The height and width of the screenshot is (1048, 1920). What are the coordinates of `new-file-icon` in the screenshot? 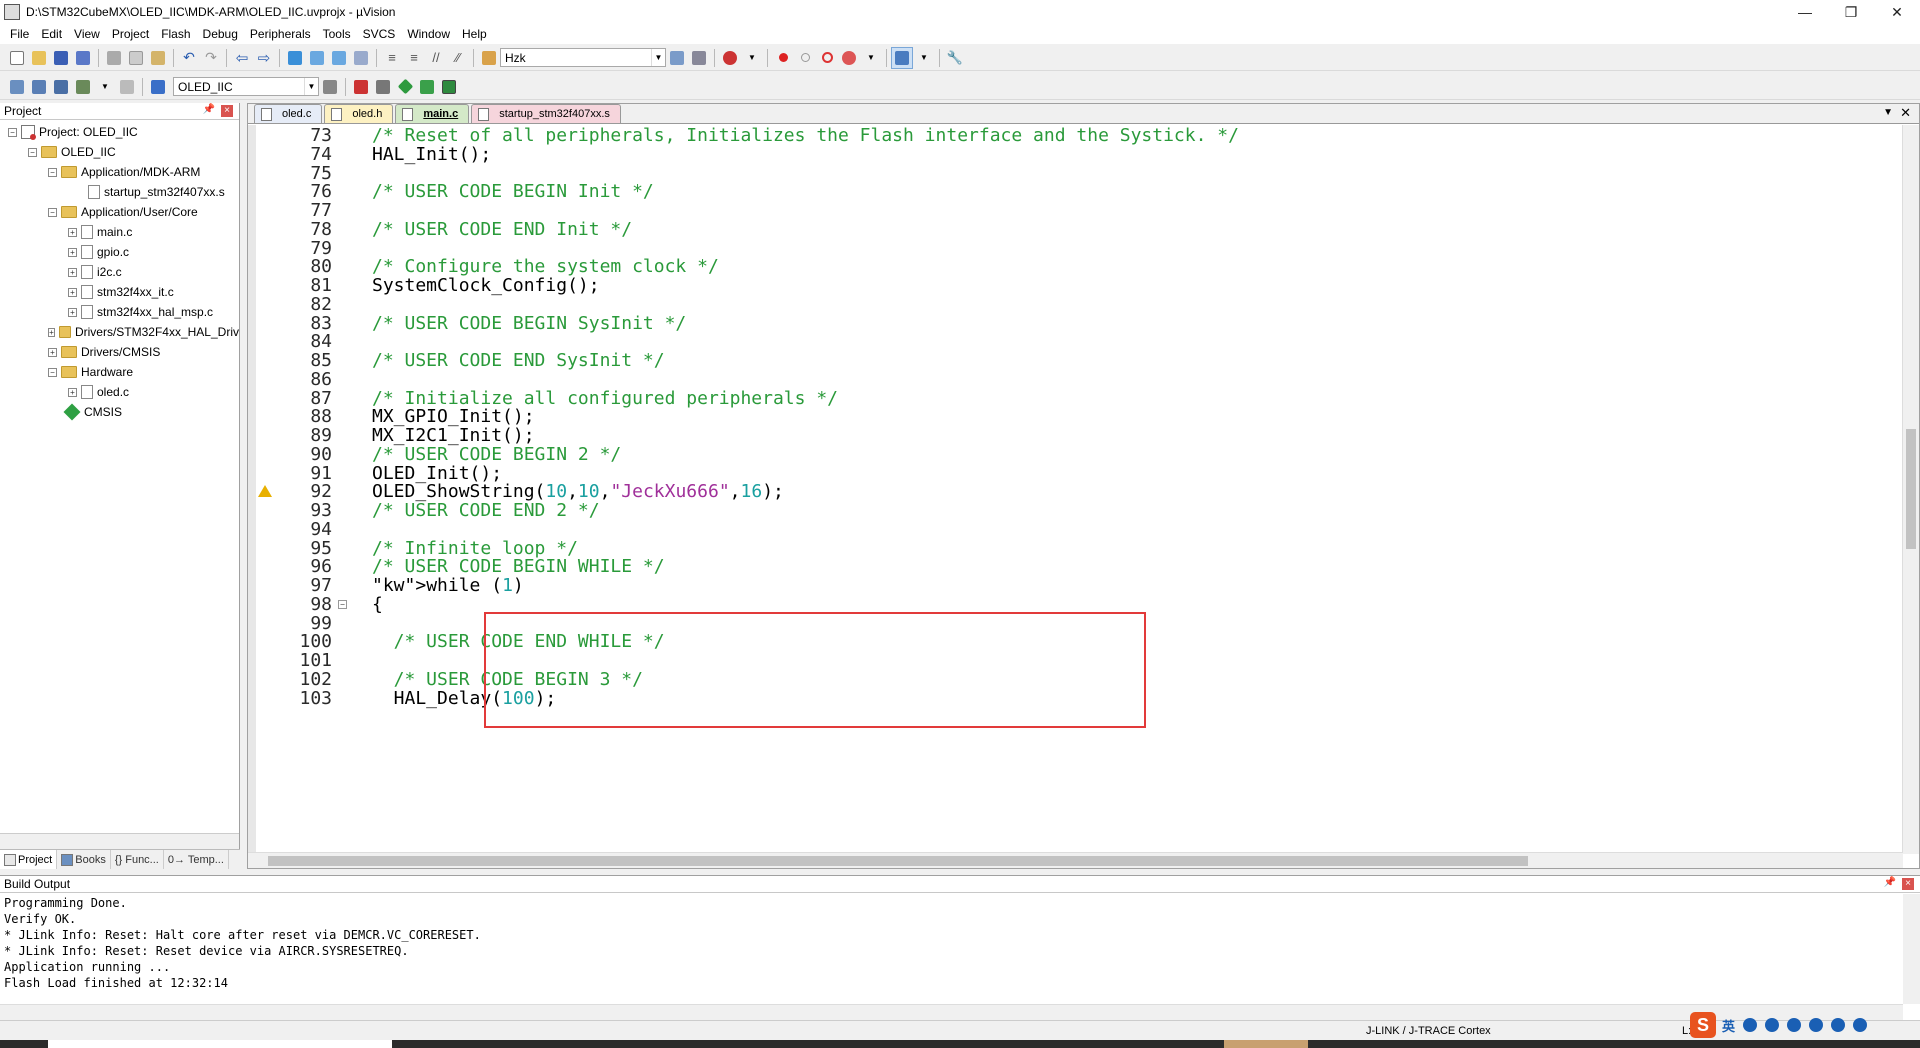 It's located at (17, 58).